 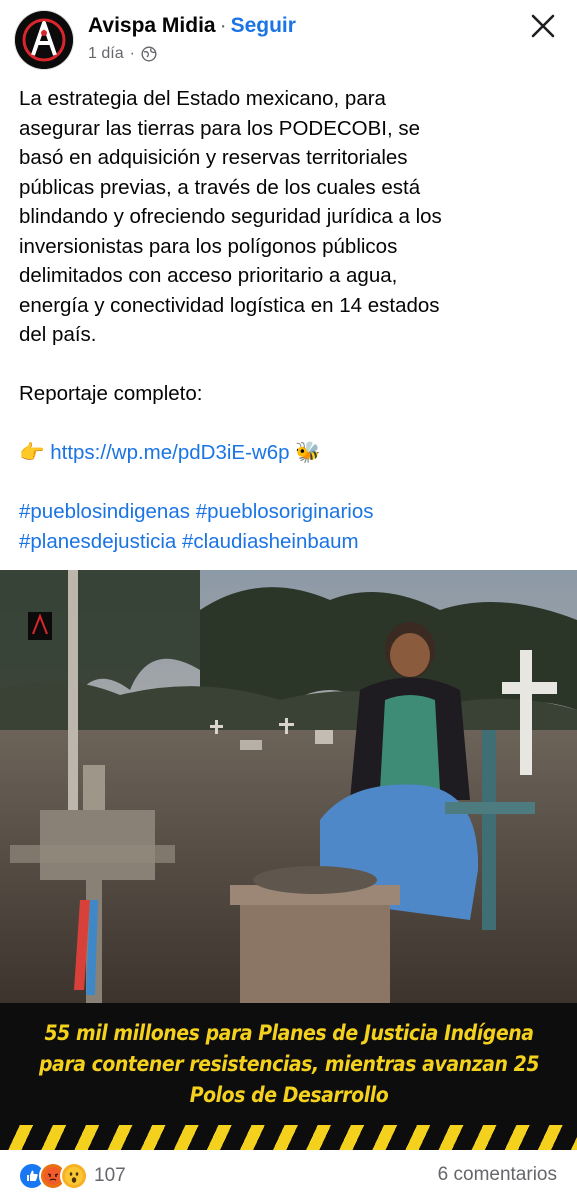 I want to click on article-link: https://wp.me/pdD3iE-w6p, so click(x=169, y=452).